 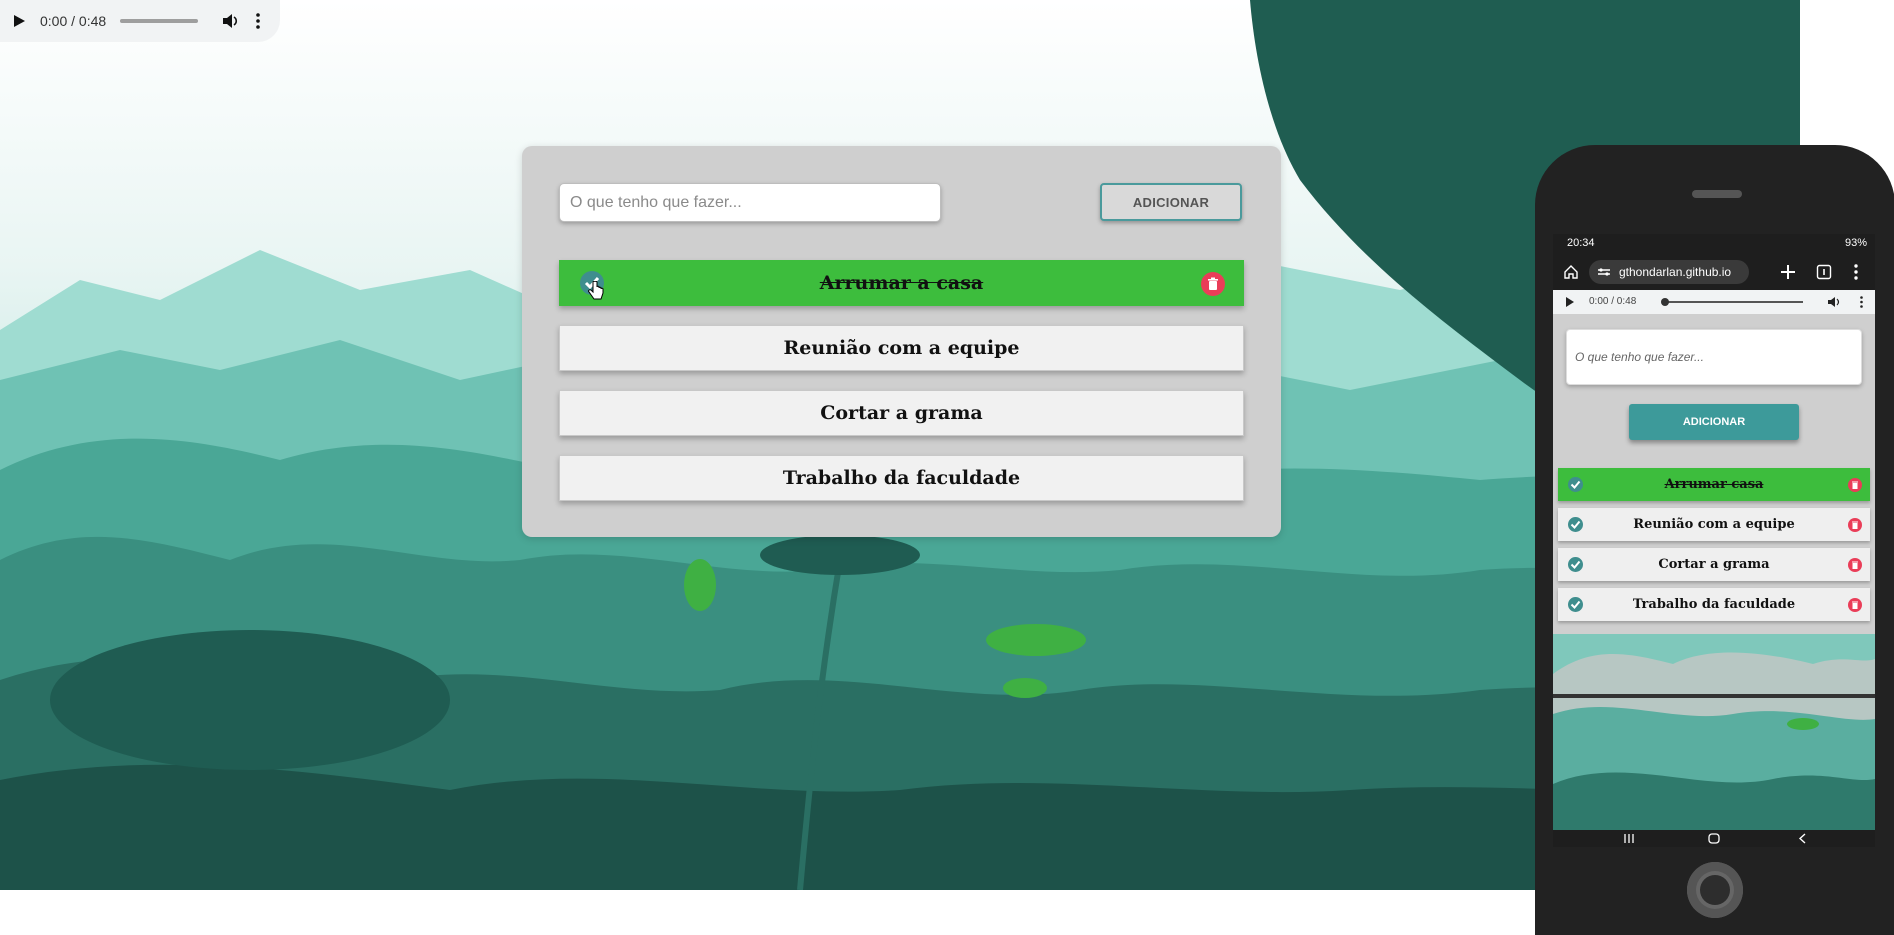 I want to click on home-icon, so click(x=1571, y=272).